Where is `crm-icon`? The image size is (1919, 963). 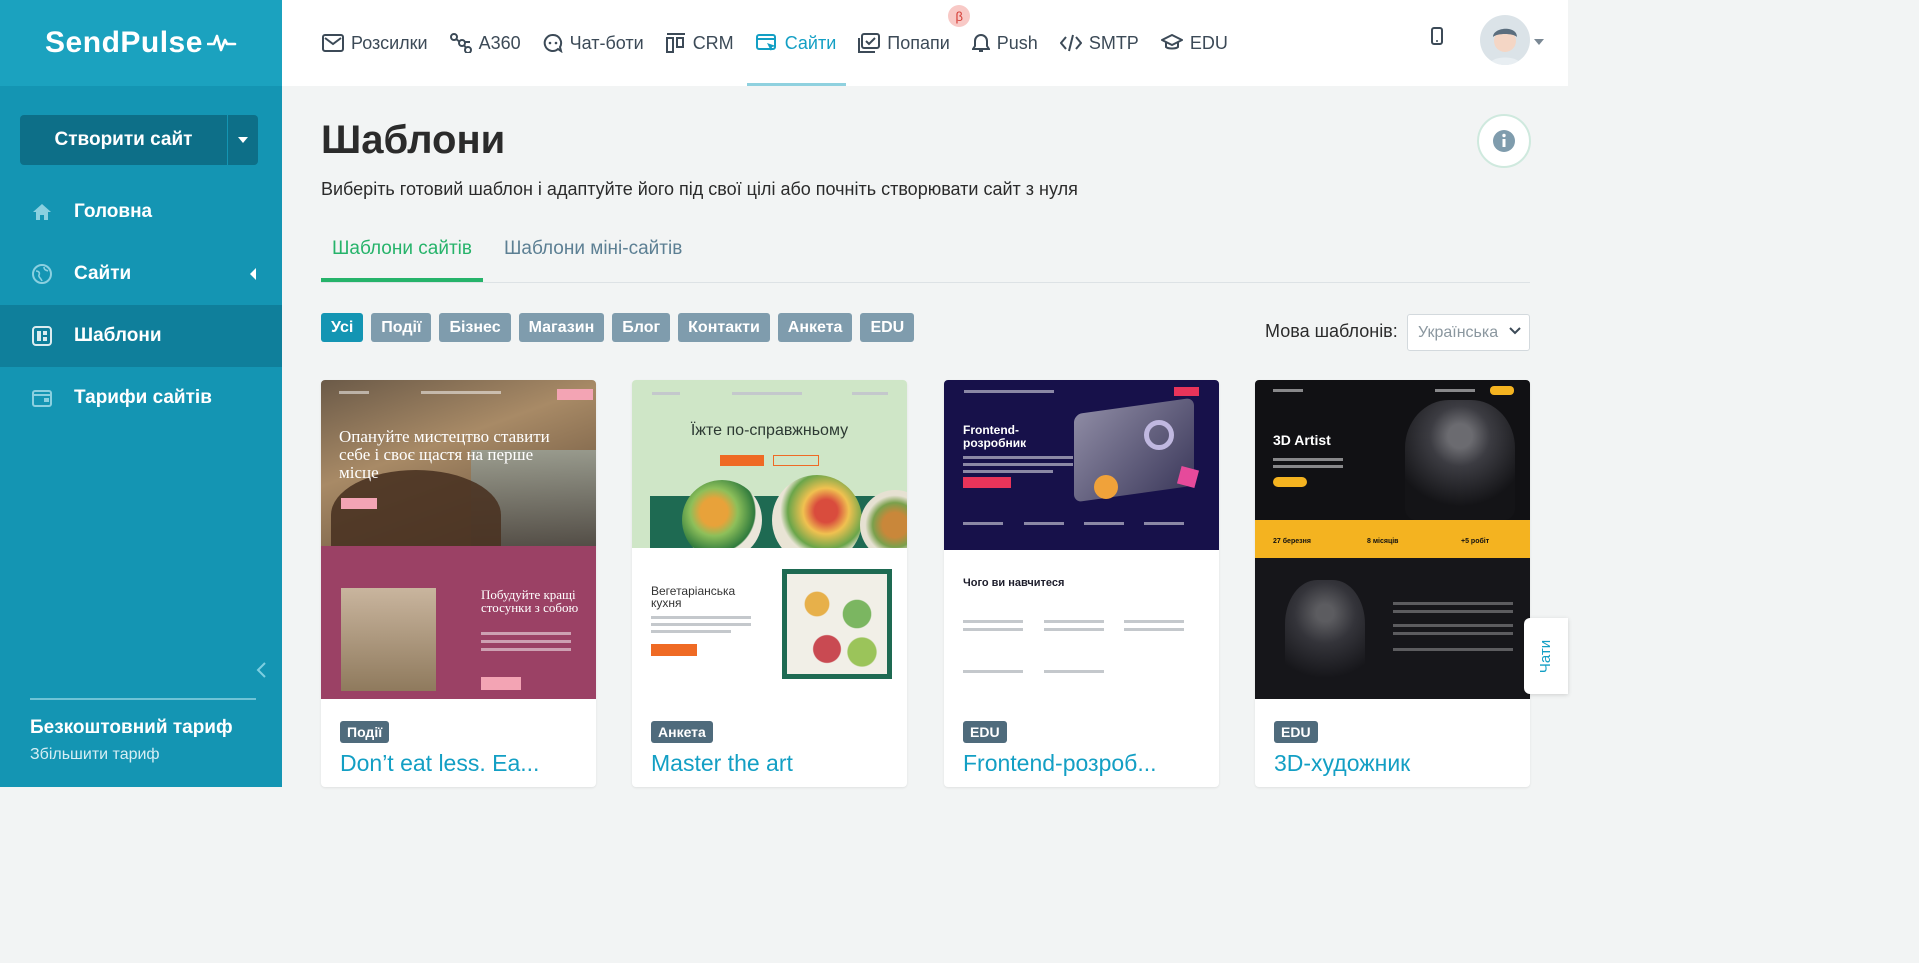
crm-icon is located at coordinates (675, 43).